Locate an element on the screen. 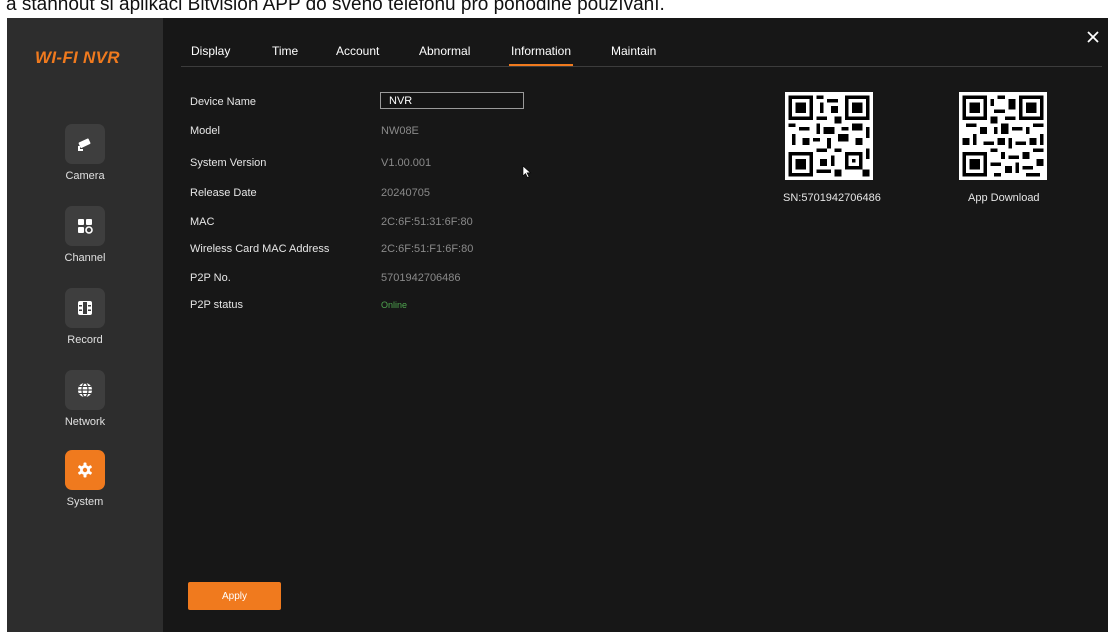  sidebar-item-system: System is located at coordinates (85, 479).